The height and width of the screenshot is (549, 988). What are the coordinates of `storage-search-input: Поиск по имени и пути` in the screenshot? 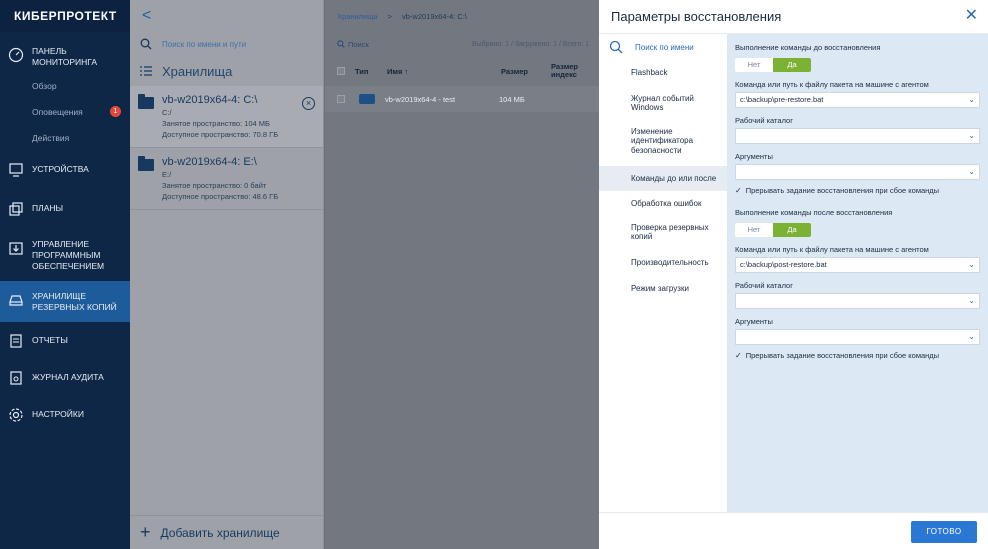 It's located at (226, 44).